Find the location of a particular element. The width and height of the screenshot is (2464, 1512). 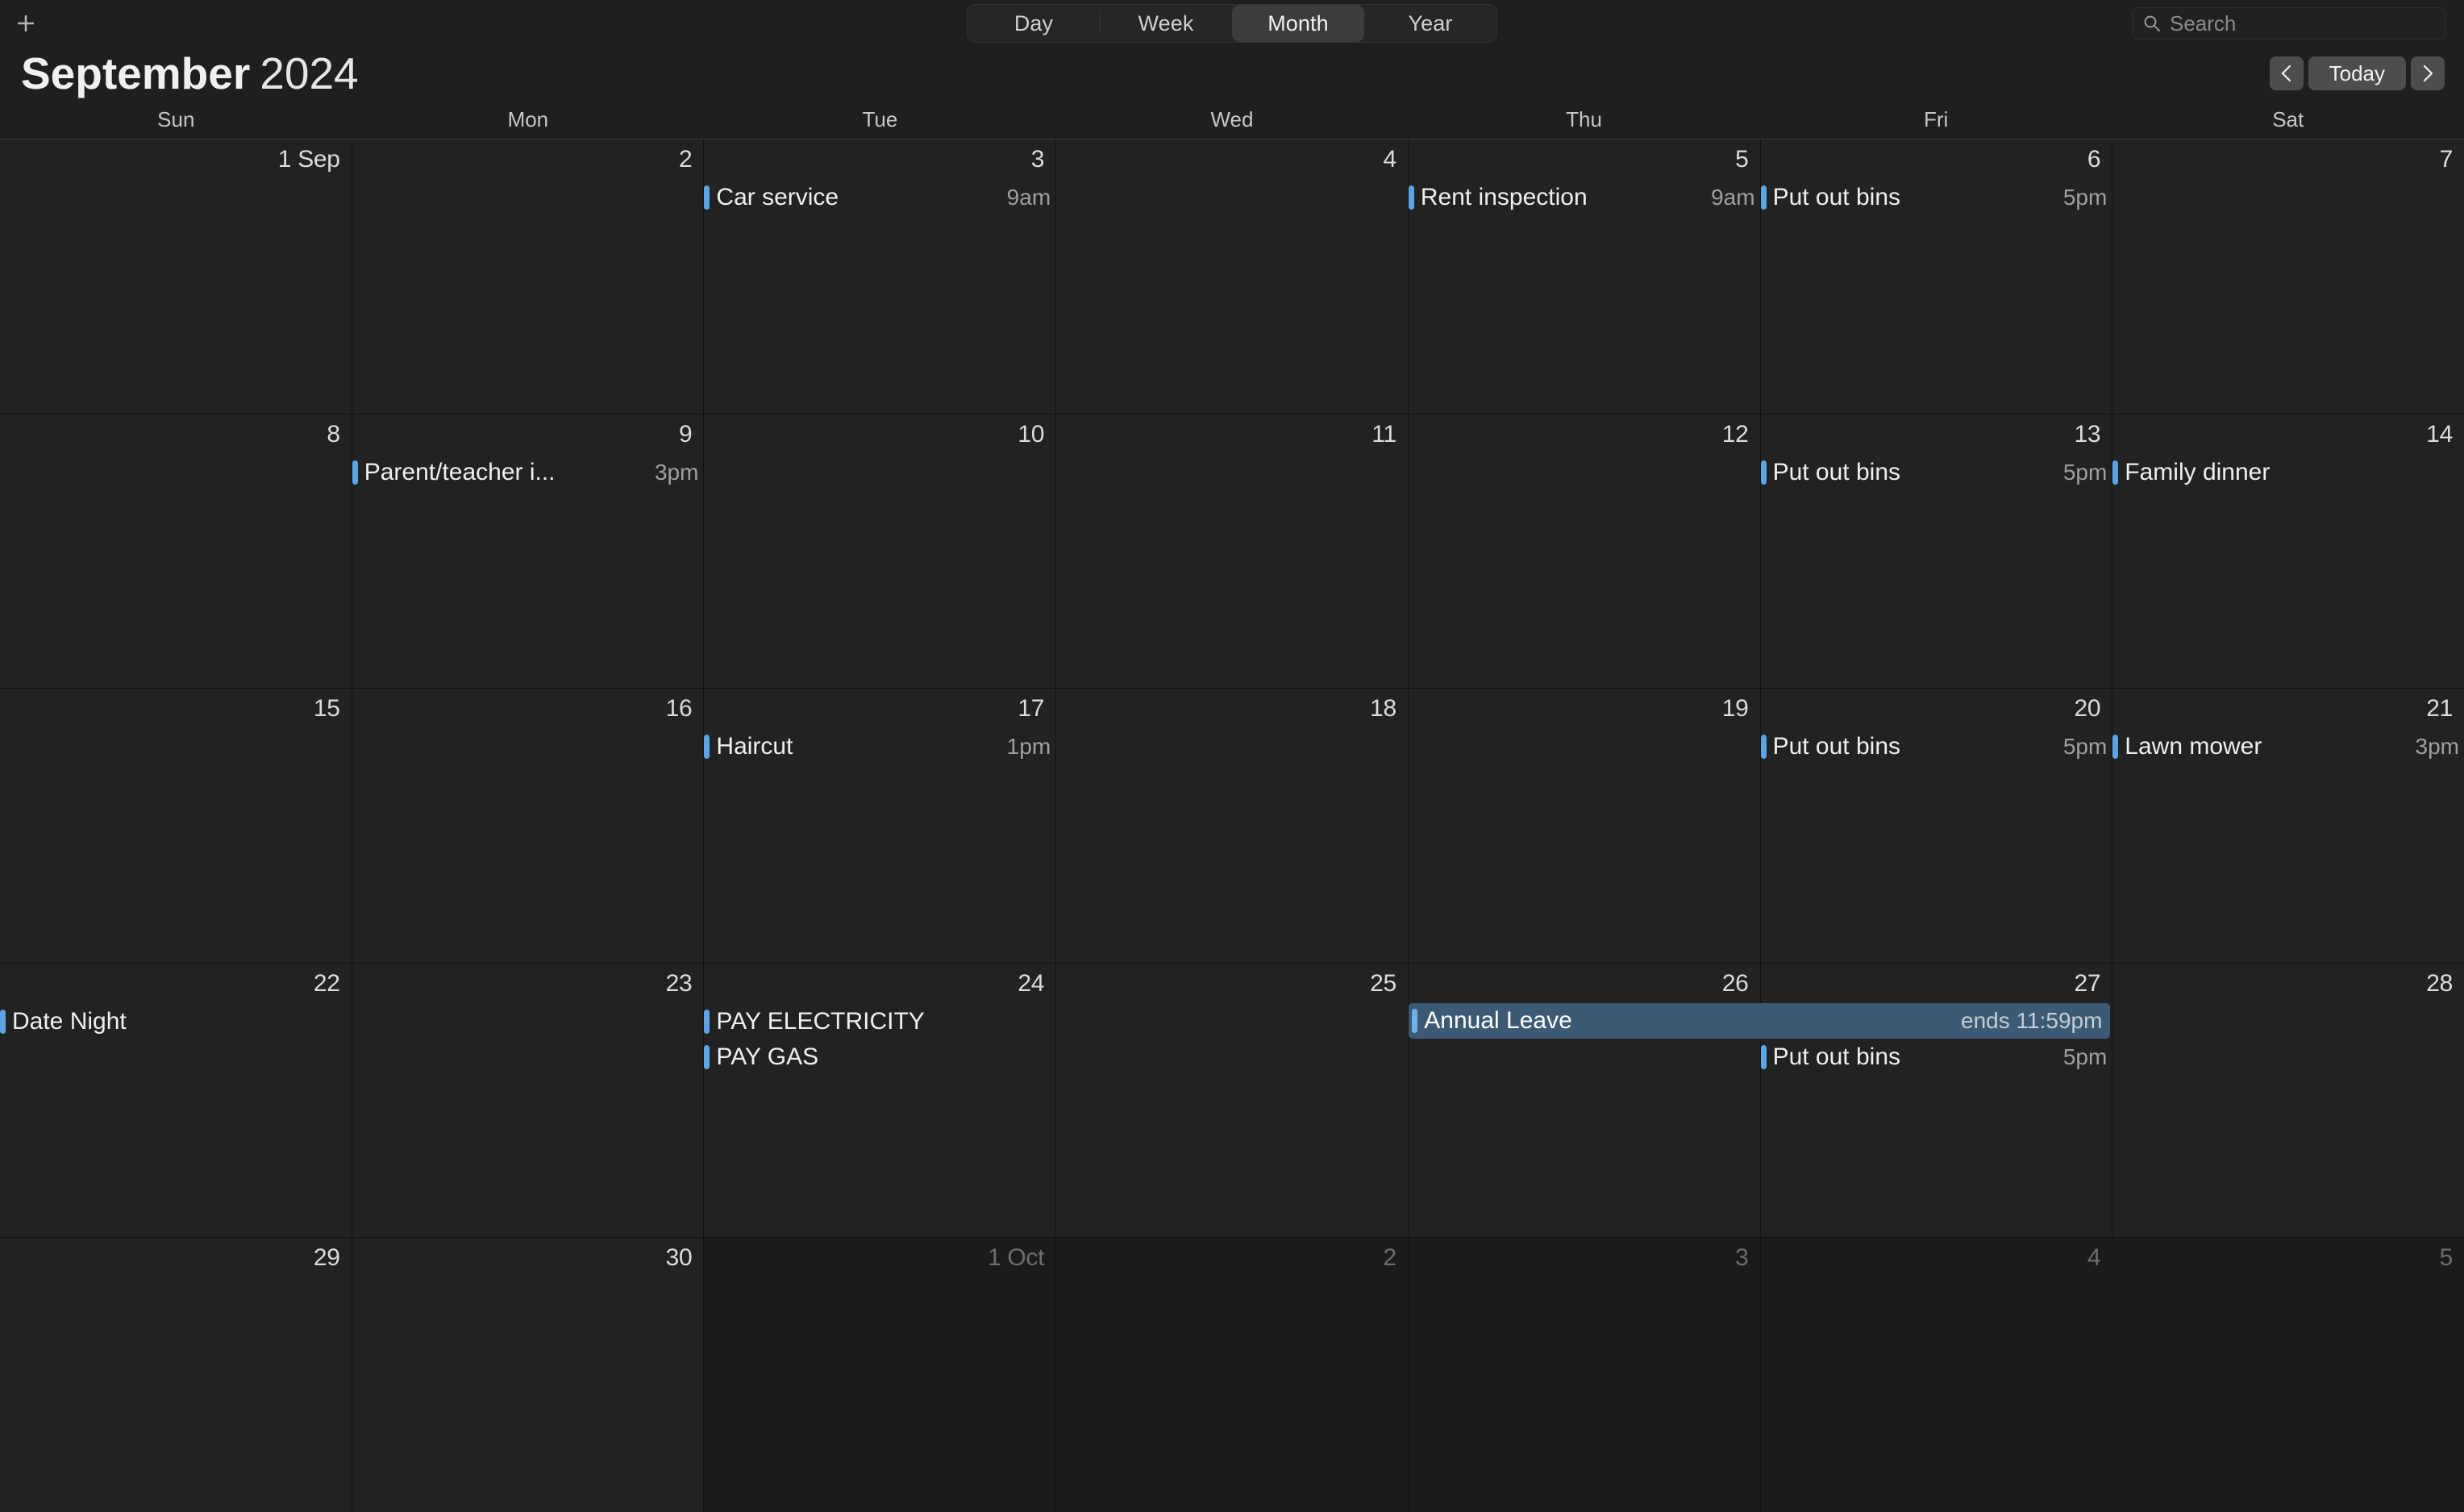

day-cell: 15 is located at coordinates (176, 826).